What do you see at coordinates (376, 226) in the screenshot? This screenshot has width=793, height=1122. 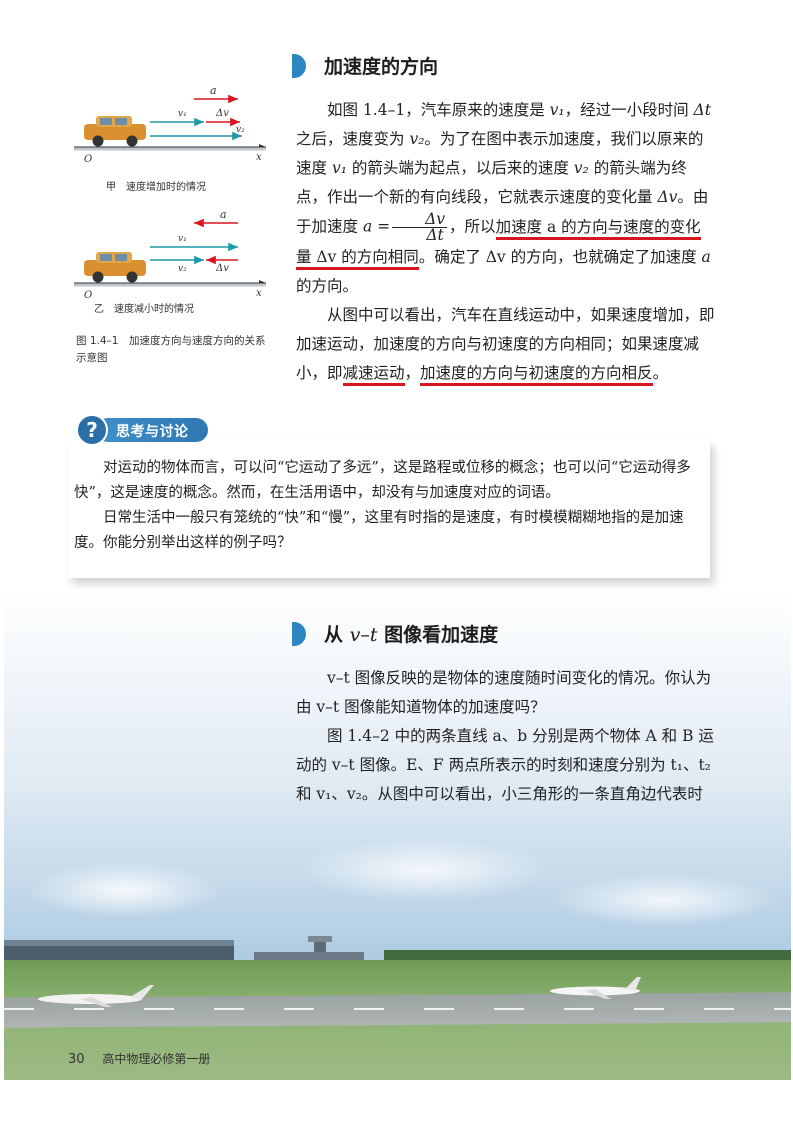 I see `acceleration-equation-lhs: a =` at bounding box center [376, 226].